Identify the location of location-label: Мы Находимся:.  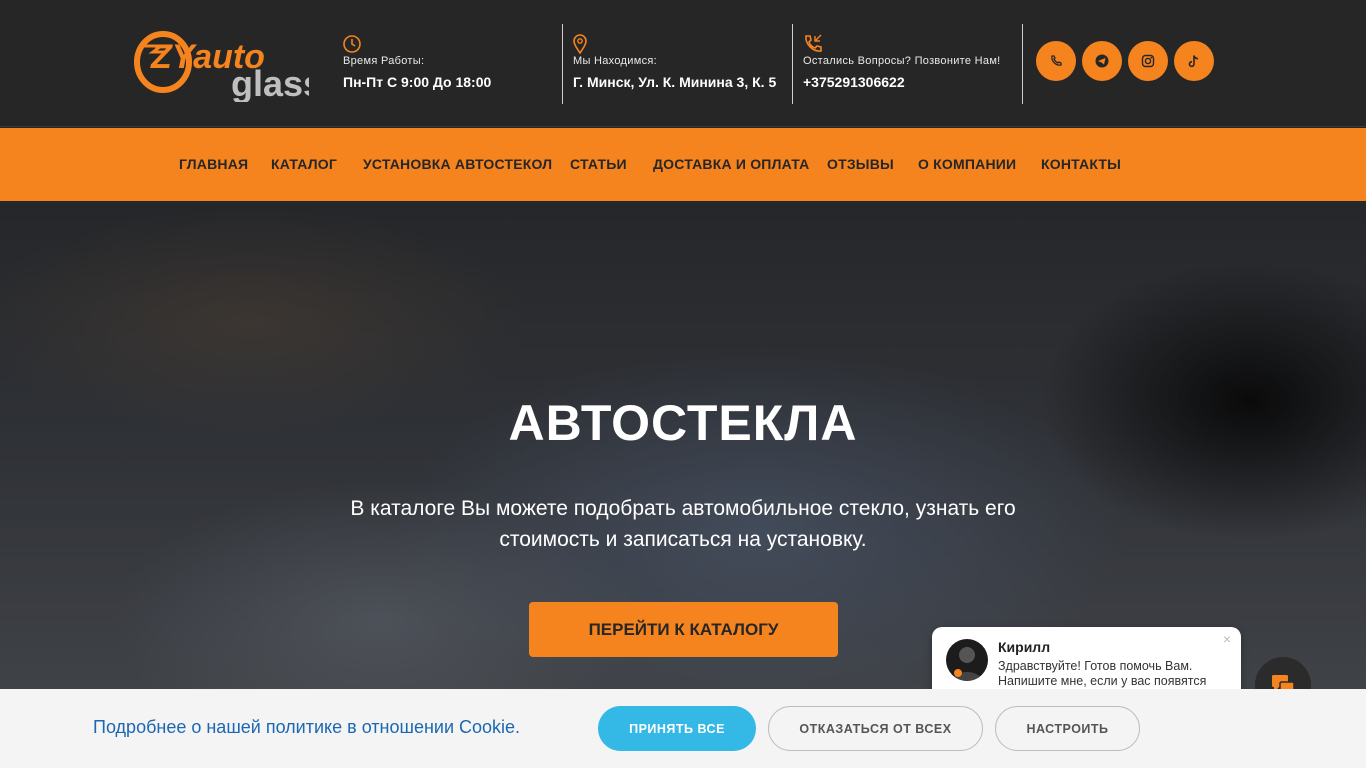
(615, 61).